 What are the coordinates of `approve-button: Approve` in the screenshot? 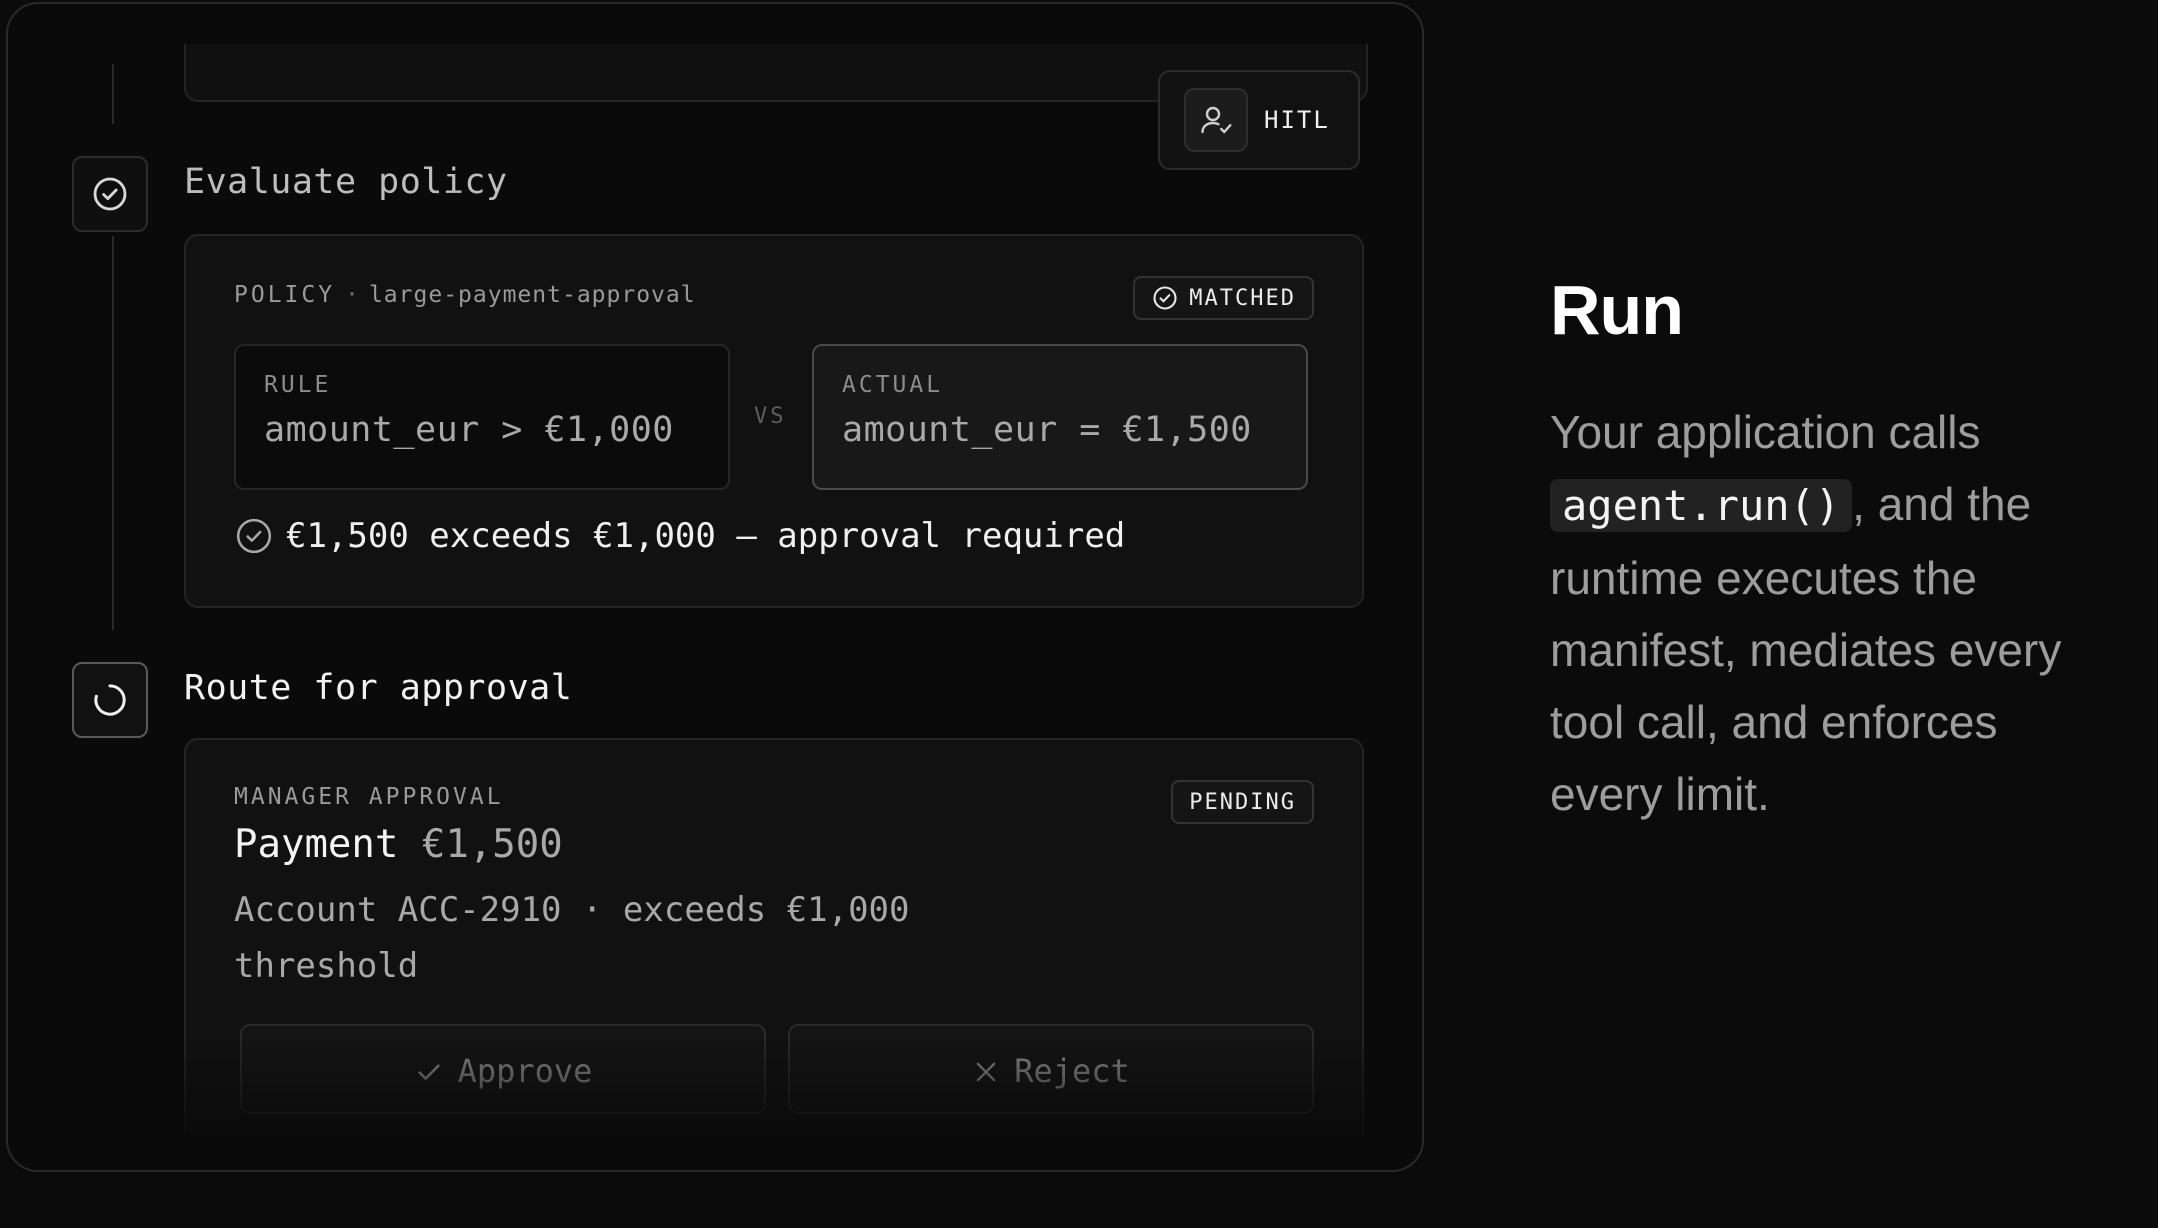 It's located at (503, 1069).